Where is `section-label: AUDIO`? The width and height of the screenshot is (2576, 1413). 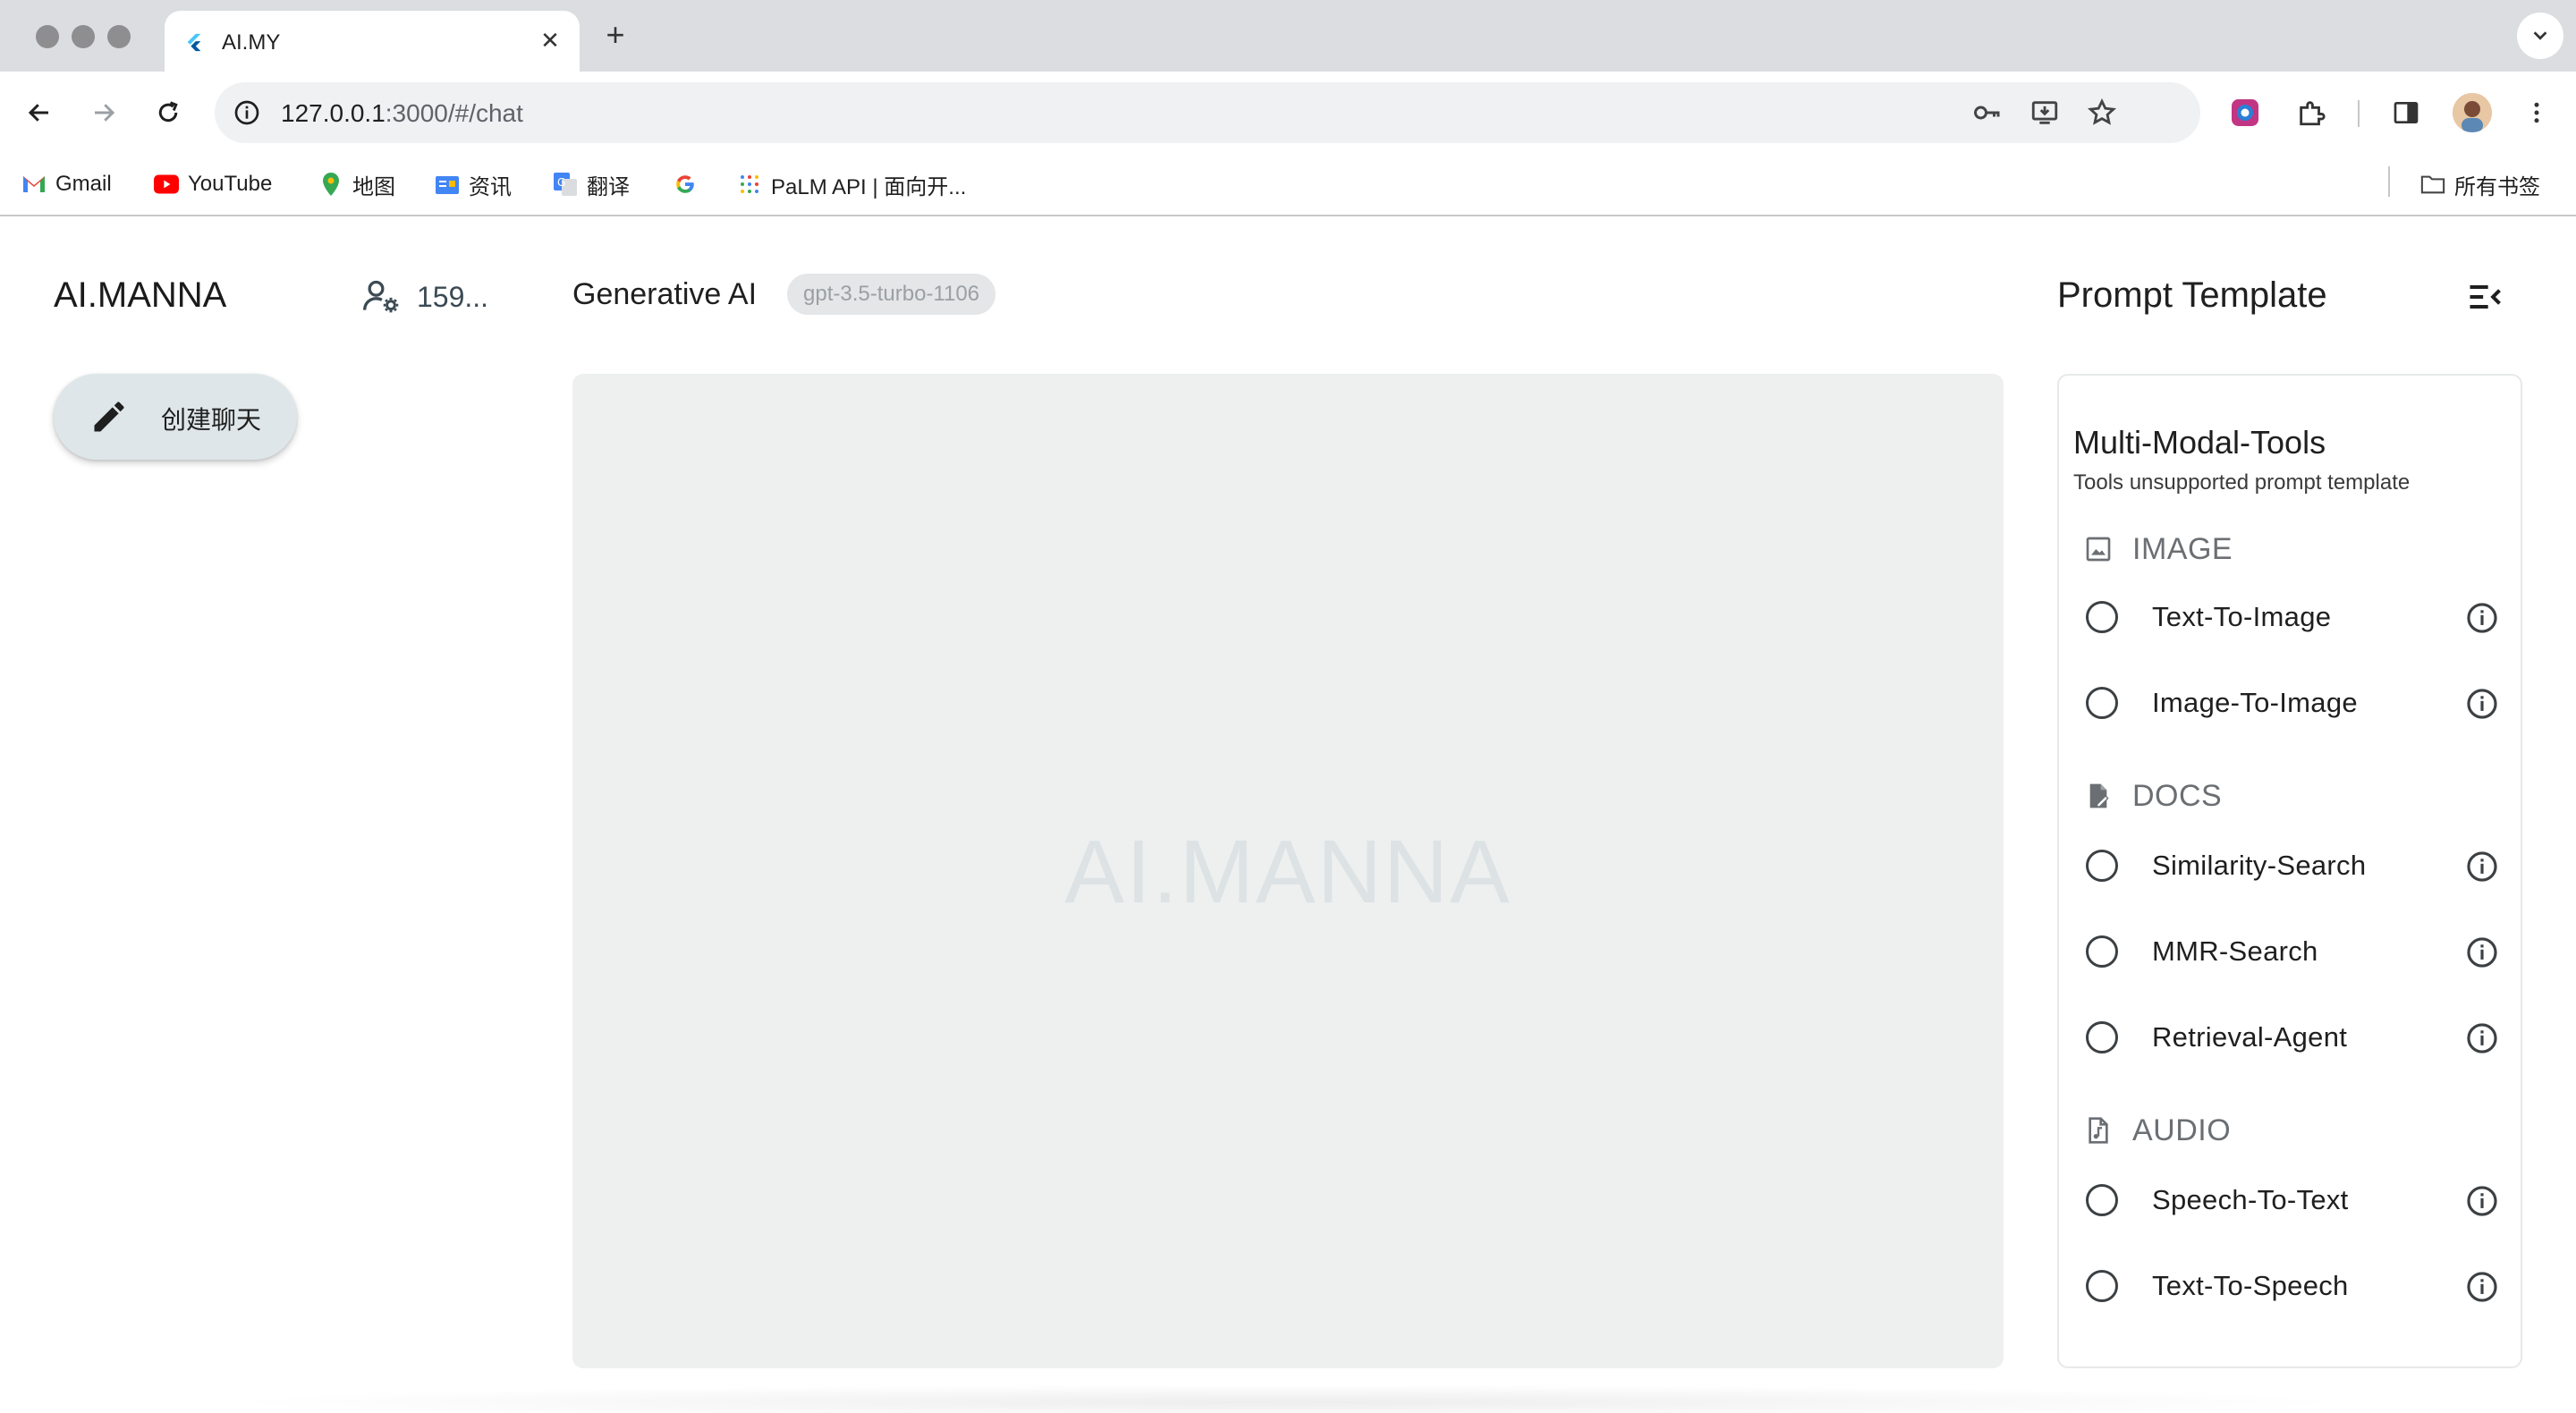 section-label: AUDIO is located at coordinates (2182, 1130).